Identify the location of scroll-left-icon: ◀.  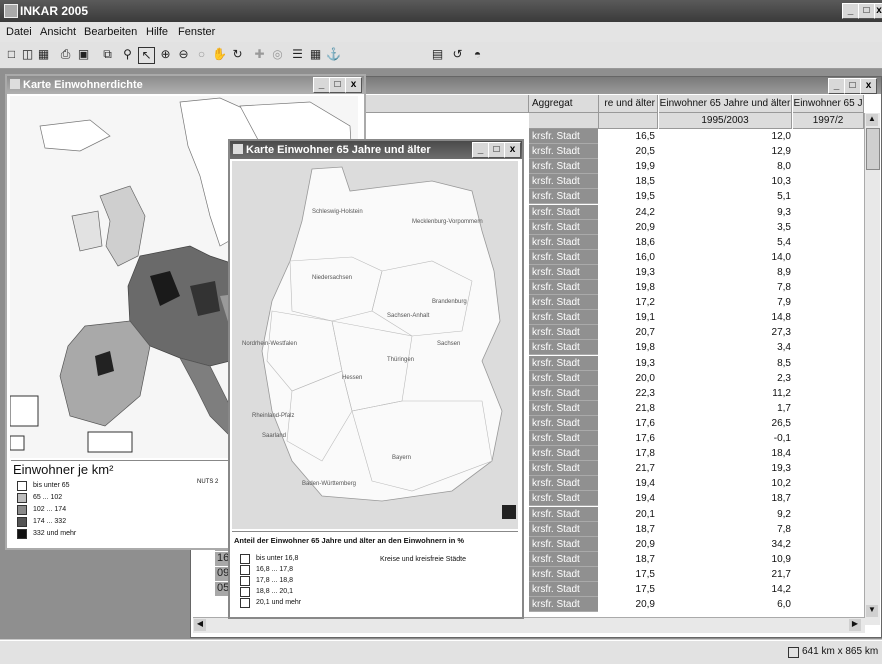
(200, 625).